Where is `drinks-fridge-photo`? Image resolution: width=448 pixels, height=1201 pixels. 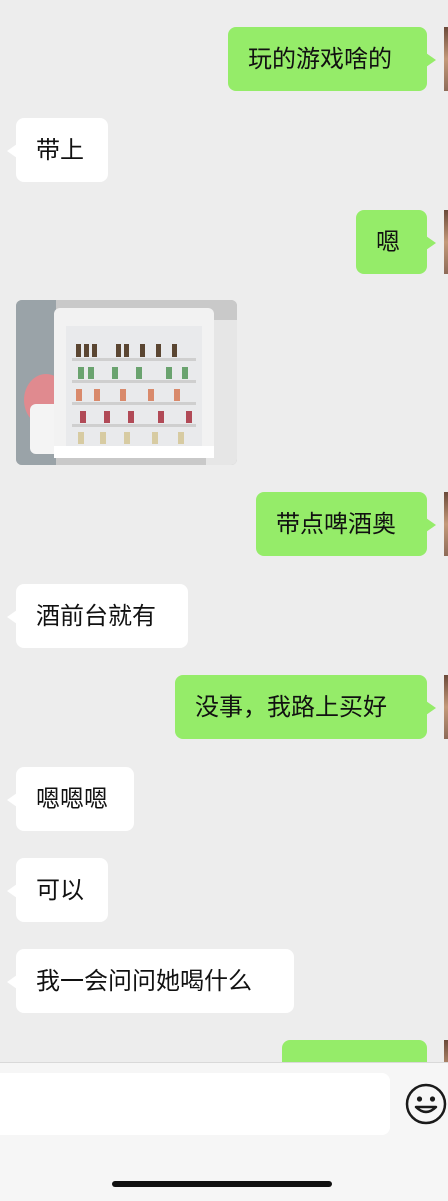
drinks-fridge-photo is located at coordinates (126, 382).